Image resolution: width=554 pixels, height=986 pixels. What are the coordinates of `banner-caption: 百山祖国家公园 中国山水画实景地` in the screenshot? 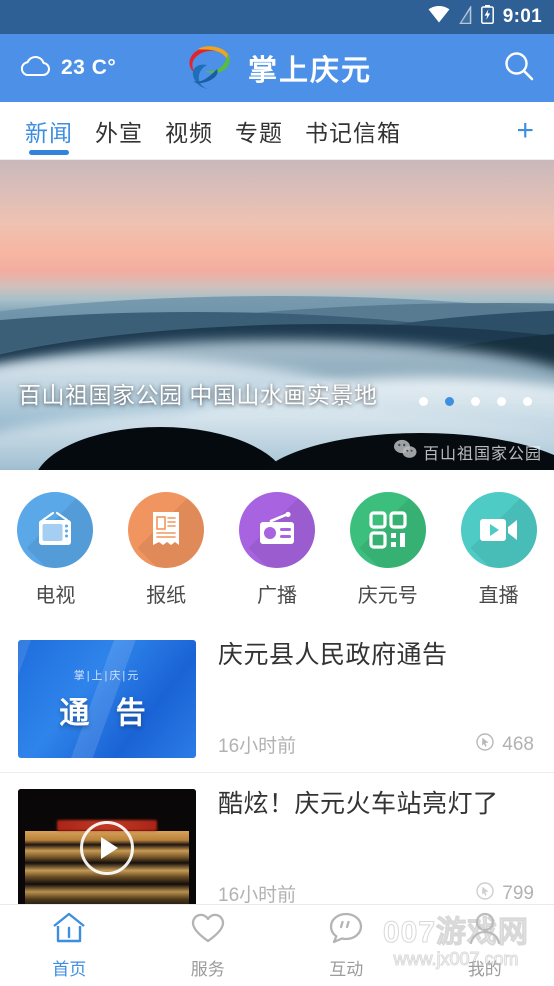 It's located at (198, 395).